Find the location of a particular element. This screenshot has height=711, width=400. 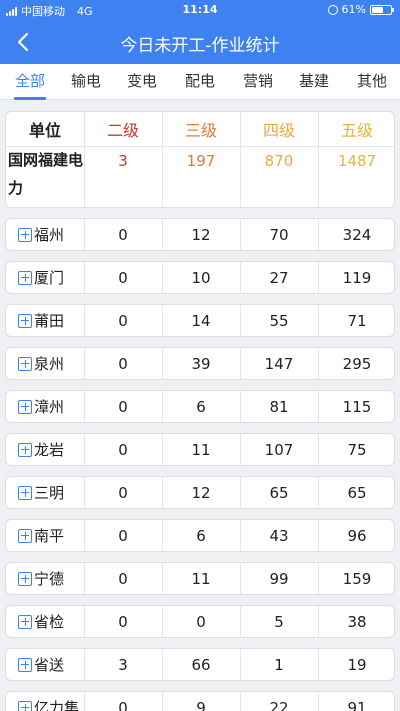

row-level5-value: 295 is located at coordinates (357, 363).